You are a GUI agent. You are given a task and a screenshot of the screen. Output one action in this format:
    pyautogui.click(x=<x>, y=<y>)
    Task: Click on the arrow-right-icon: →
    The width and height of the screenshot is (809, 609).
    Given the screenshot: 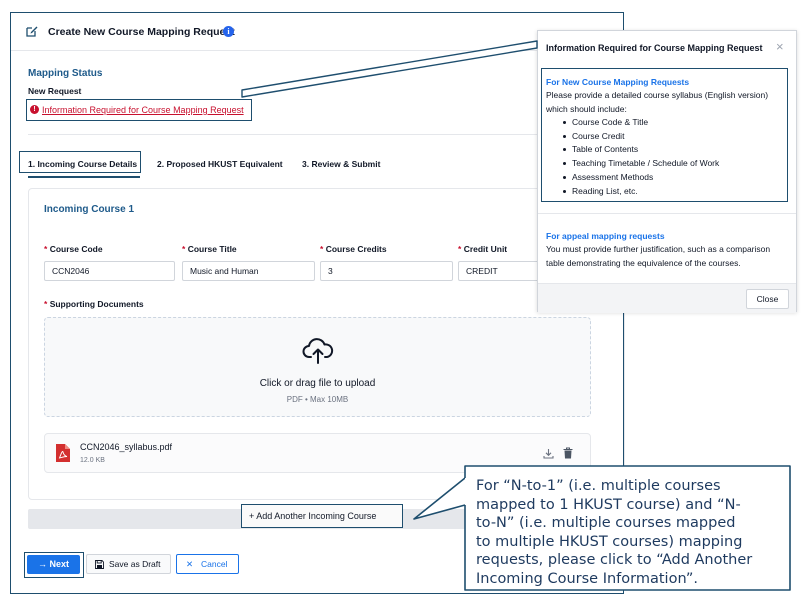 What is the action you would take?
    pyautogui.click(x=42, y=564)
    